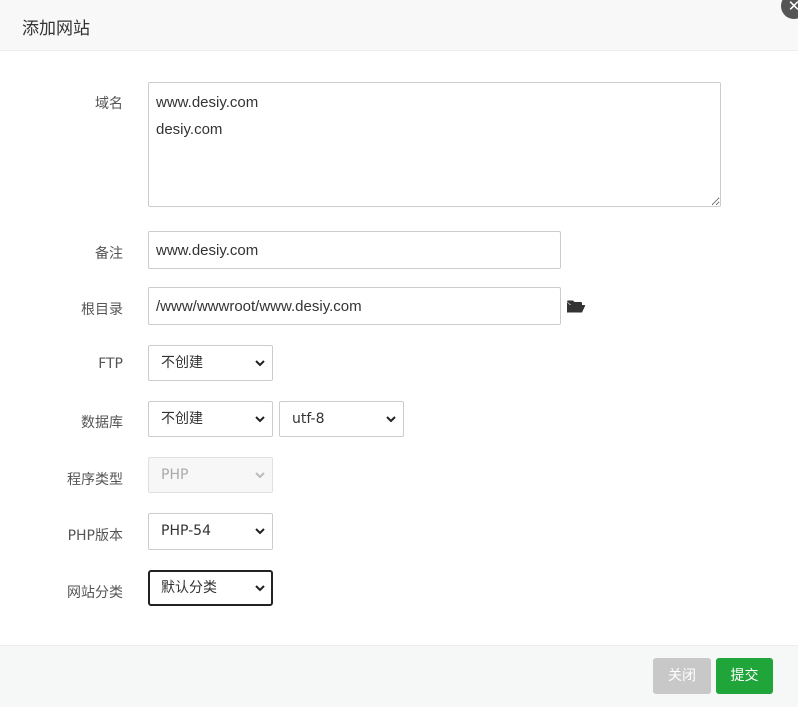  What do you see at coordinates (744, 676) in the screenshot?
I see `submit-button: 提交` at bounding box center [744, 676].